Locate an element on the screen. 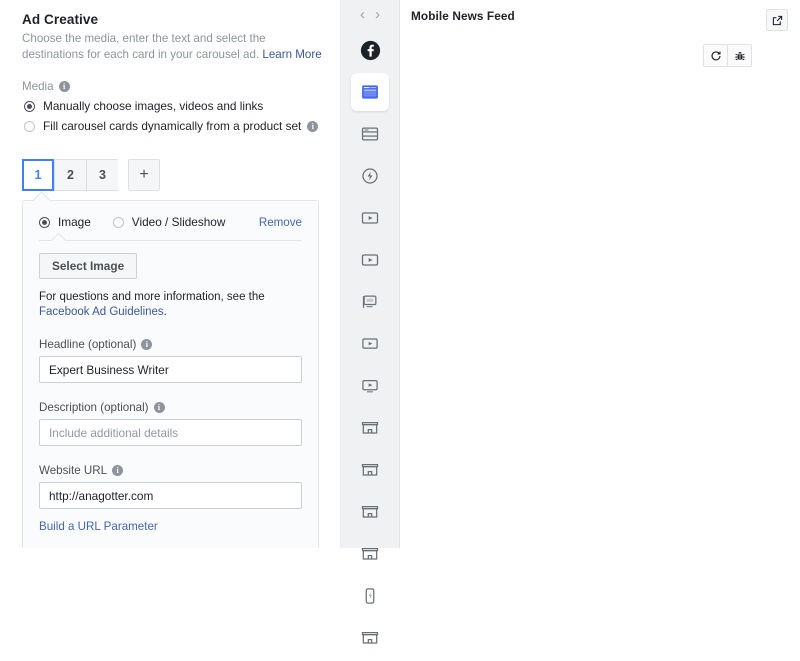 The image size is (800, 661). preview-title: Mobile News Feed is located at coordinates (463, 16).